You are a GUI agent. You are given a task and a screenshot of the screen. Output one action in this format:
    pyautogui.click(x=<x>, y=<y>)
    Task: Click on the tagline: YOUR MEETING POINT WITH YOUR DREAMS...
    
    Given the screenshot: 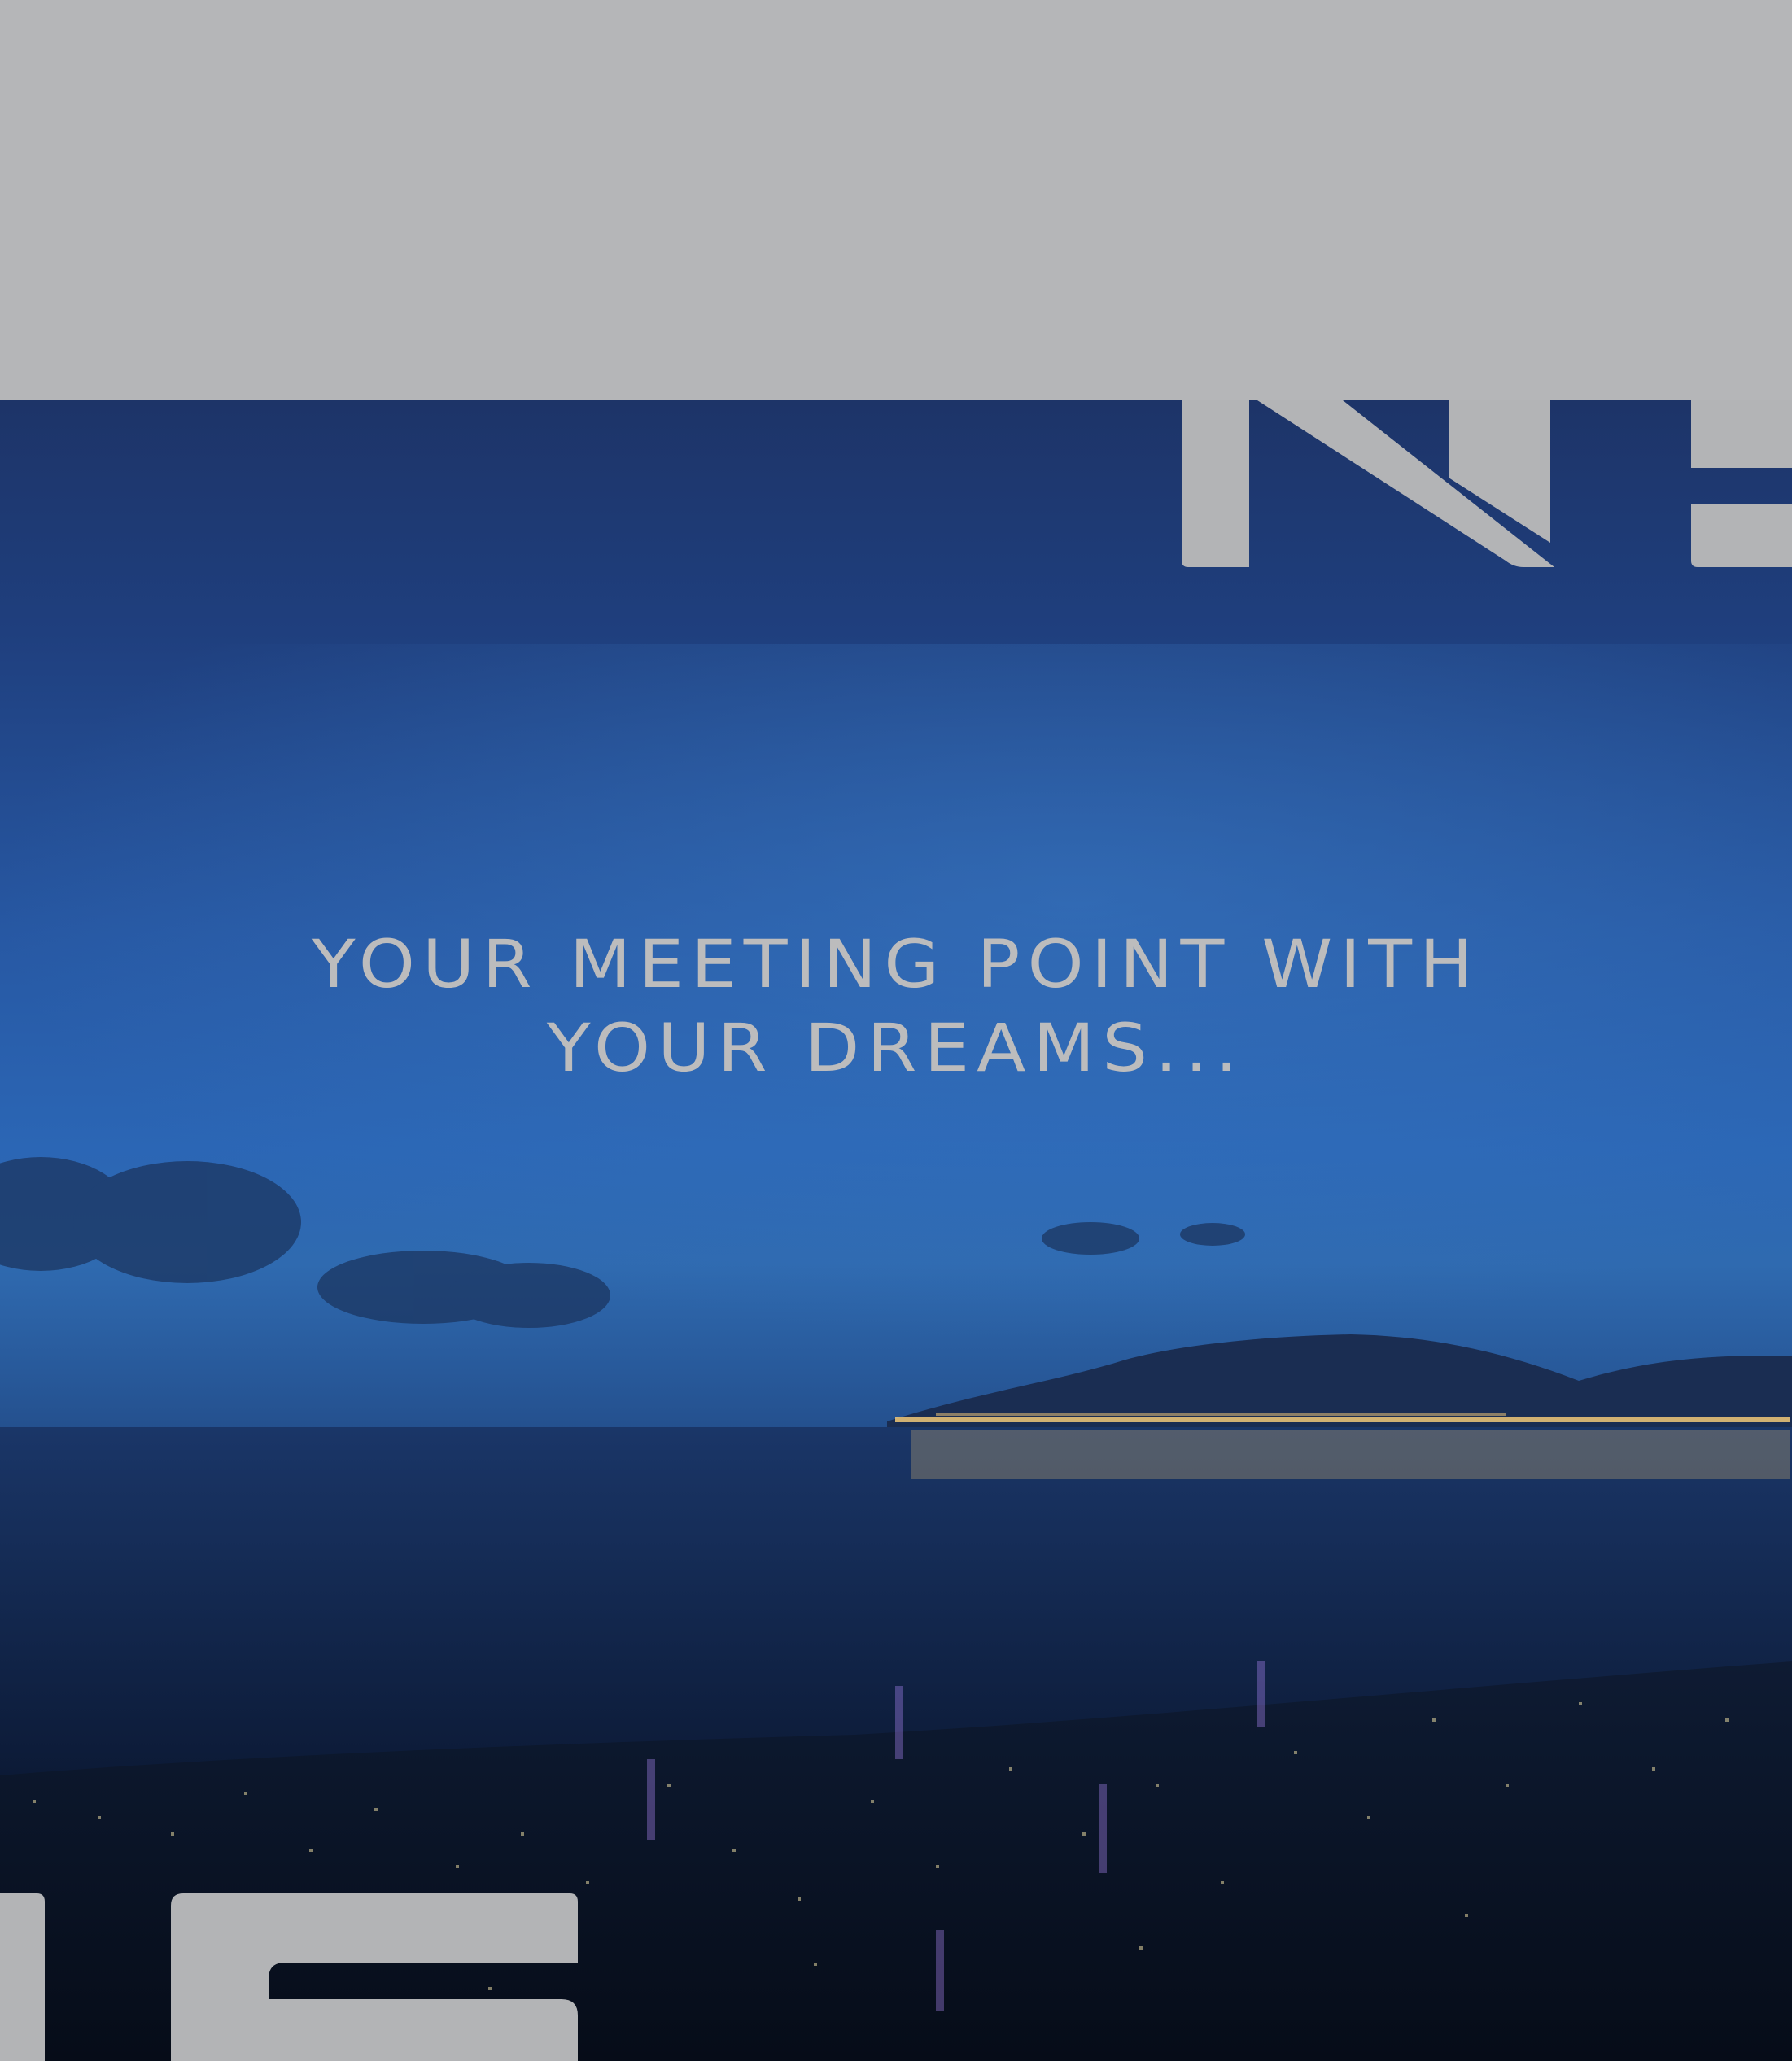 What is the action you would take?
    pyautogui.click(x=896, y=1006)
    